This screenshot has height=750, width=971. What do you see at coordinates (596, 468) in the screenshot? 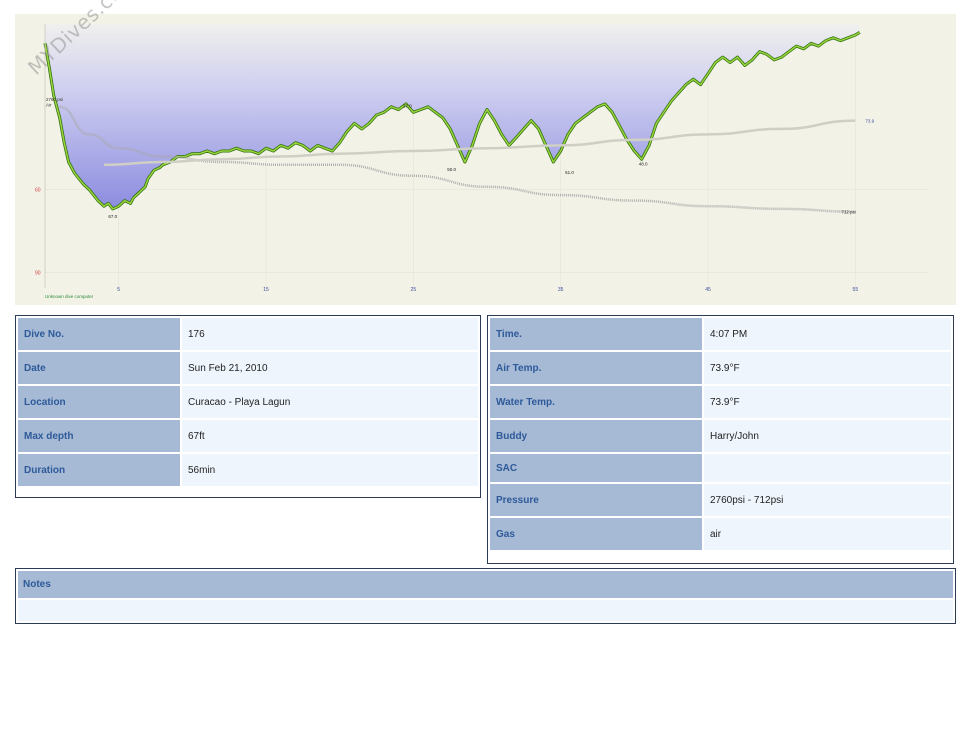
I see `label-sac: SAC` at bounding box center [596, 468].